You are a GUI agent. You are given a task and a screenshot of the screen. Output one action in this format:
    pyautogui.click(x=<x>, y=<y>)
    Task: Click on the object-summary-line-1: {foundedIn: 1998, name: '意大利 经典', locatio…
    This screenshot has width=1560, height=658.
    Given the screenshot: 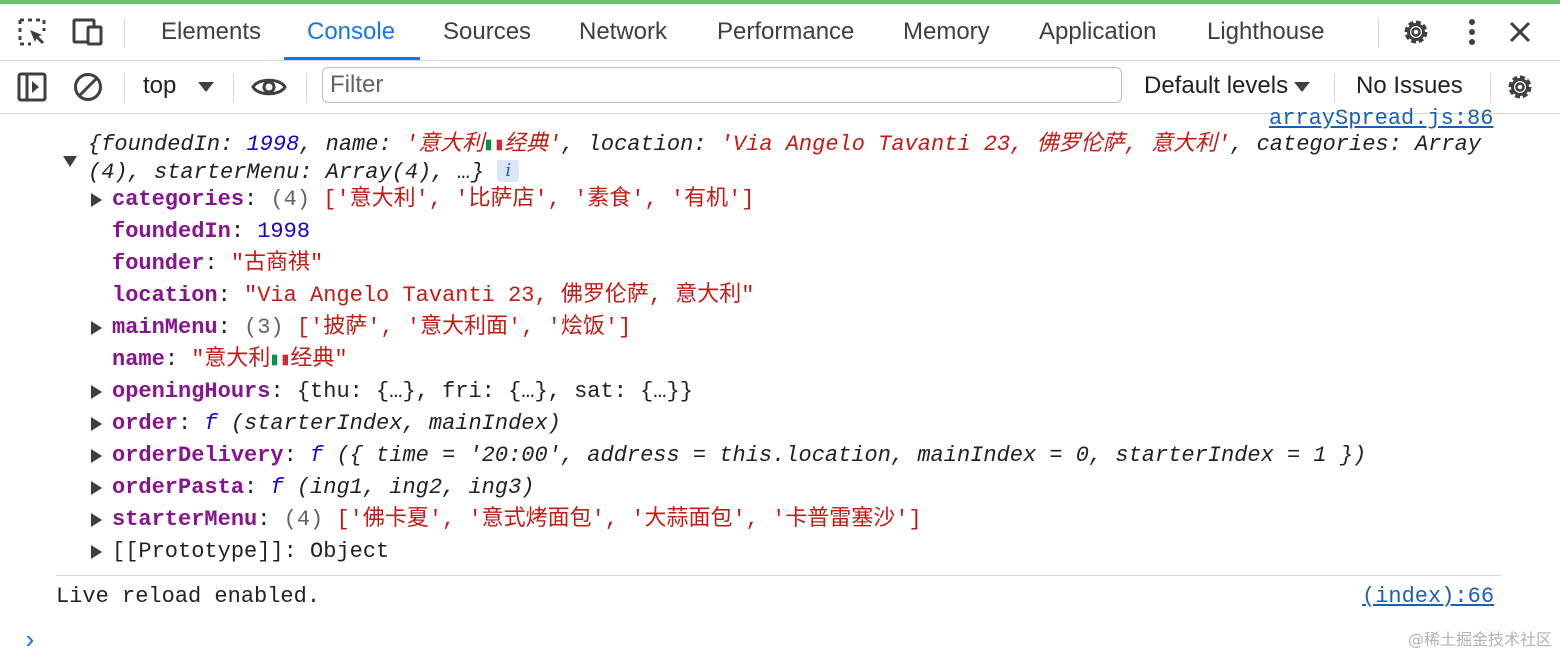 What is the action you would take?
    pyautogui.click(x=784, y=145)
    